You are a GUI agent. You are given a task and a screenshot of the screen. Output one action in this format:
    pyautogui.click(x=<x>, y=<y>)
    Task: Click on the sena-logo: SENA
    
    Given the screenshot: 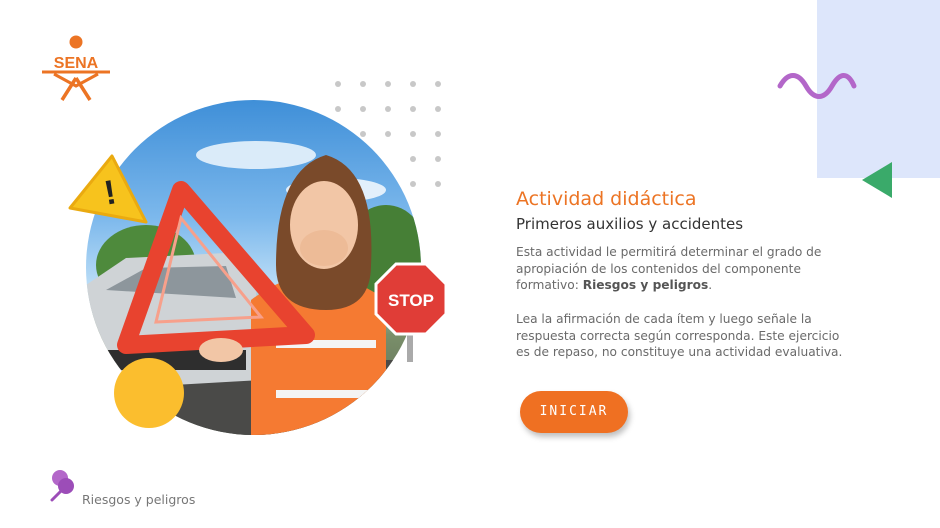 What is the action you would take?
    pyautogui.click(x=76, y=68)
    